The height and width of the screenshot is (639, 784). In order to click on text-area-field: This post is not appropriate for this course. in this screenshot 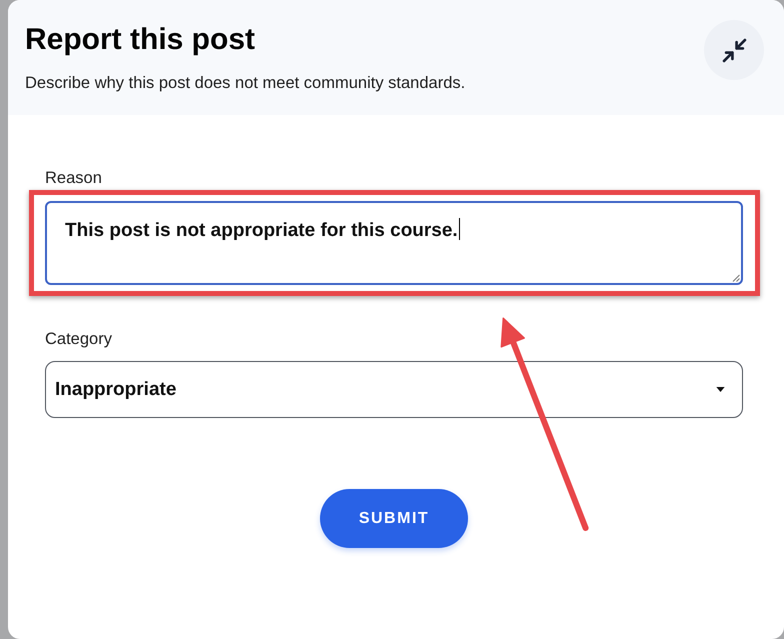, I will do `click(394, 243)`.